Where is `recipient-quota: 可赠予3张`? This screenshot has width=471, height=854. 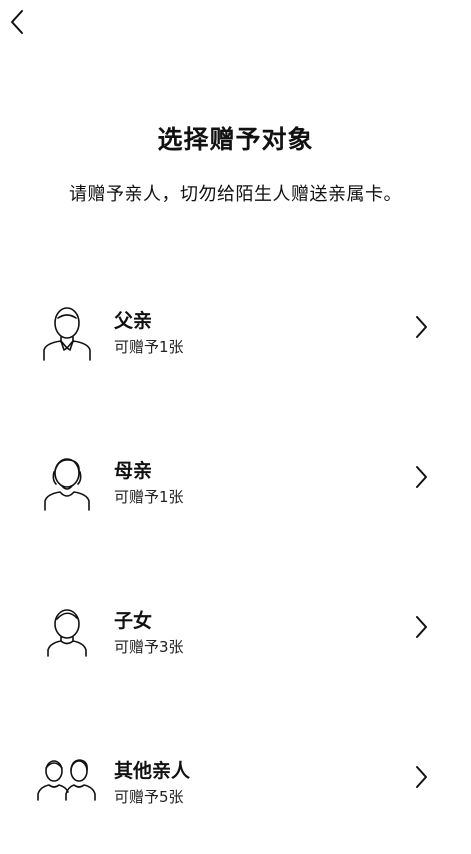
recipient-quota: 可赠予3张 is located at coordinates (149, 647).